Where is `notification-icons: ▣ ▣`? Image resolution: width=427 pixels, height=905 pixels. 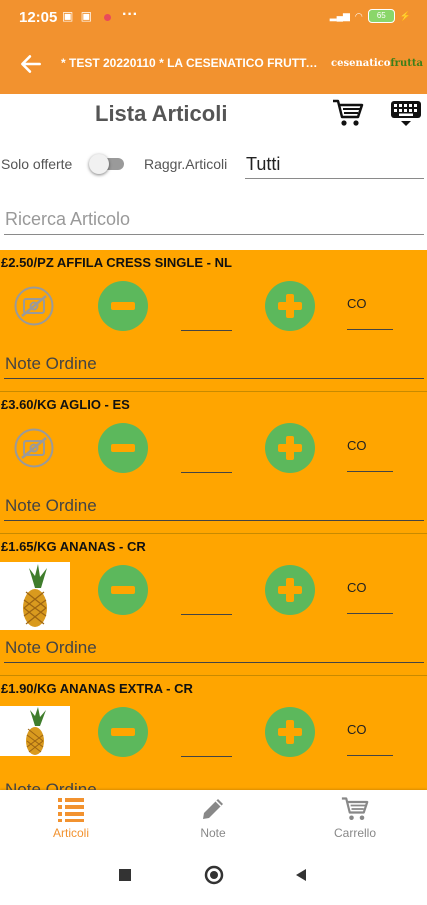
notification-icons: ▣ ▣ is located at coordinates (78, 16).